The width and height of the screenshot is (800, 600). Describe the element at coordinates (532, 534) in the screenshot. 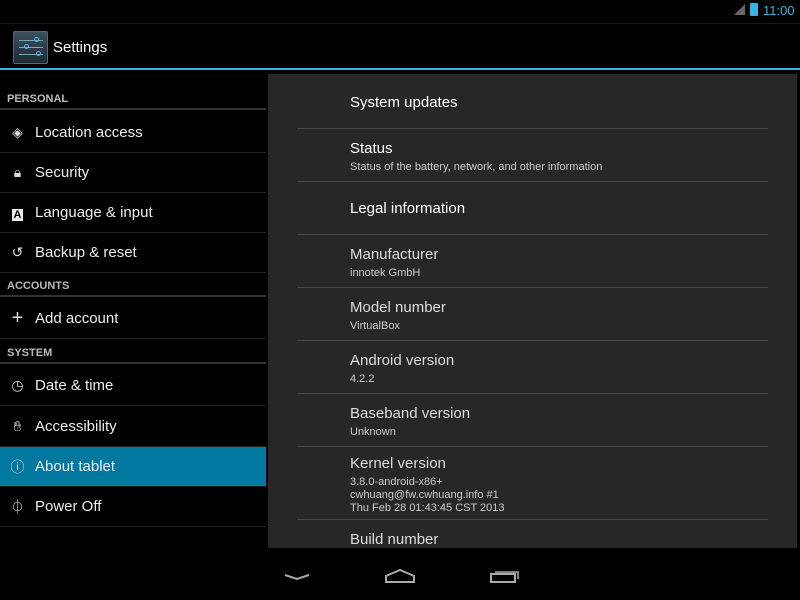

I see `build-number-row: Build number` at that location.